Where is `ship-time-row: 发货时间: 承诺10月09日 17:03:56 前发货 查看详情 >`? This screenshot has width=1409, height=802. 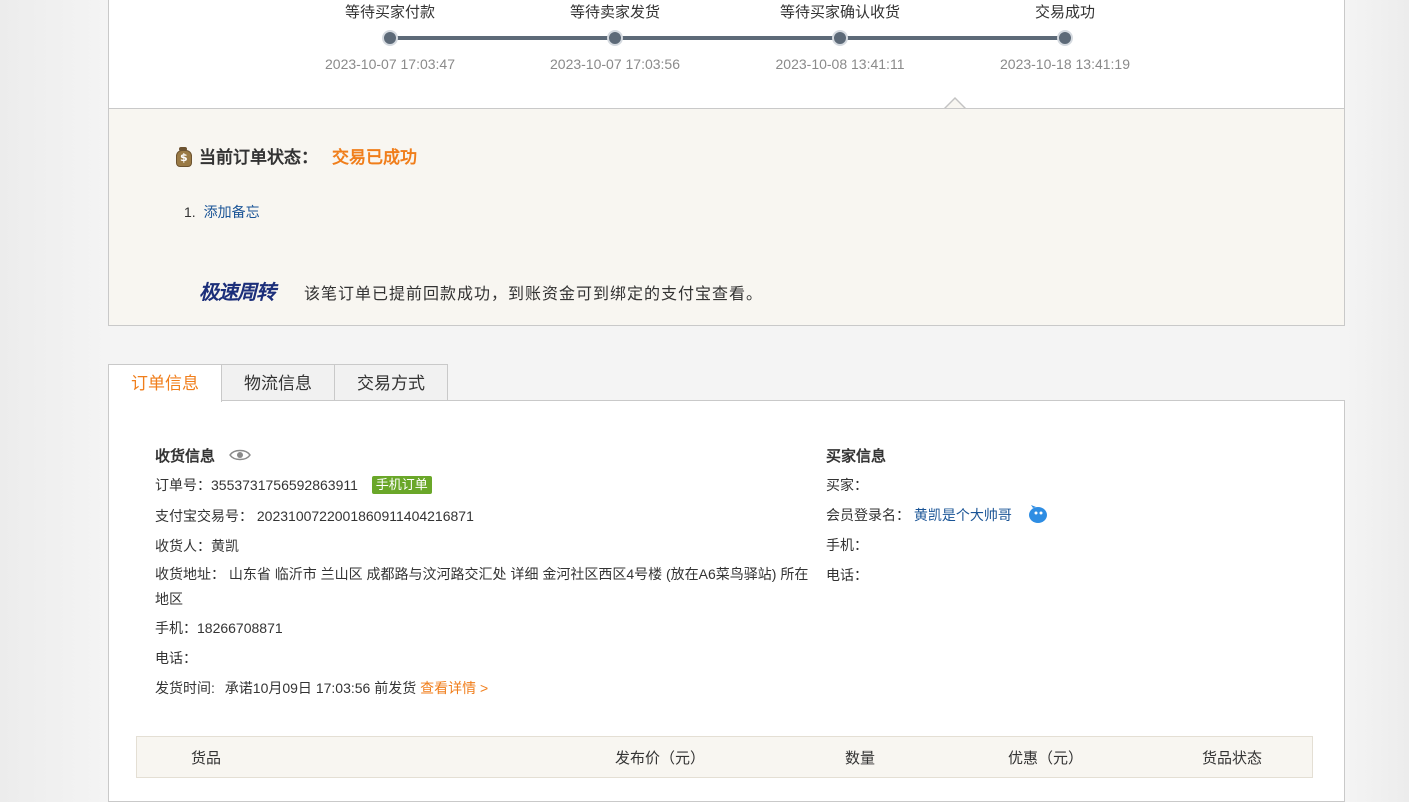
ship-time-row: 发货时间: 承诺10月09日 17:03:56 前发货 查看详情 > is located at coordinates (485, 688).